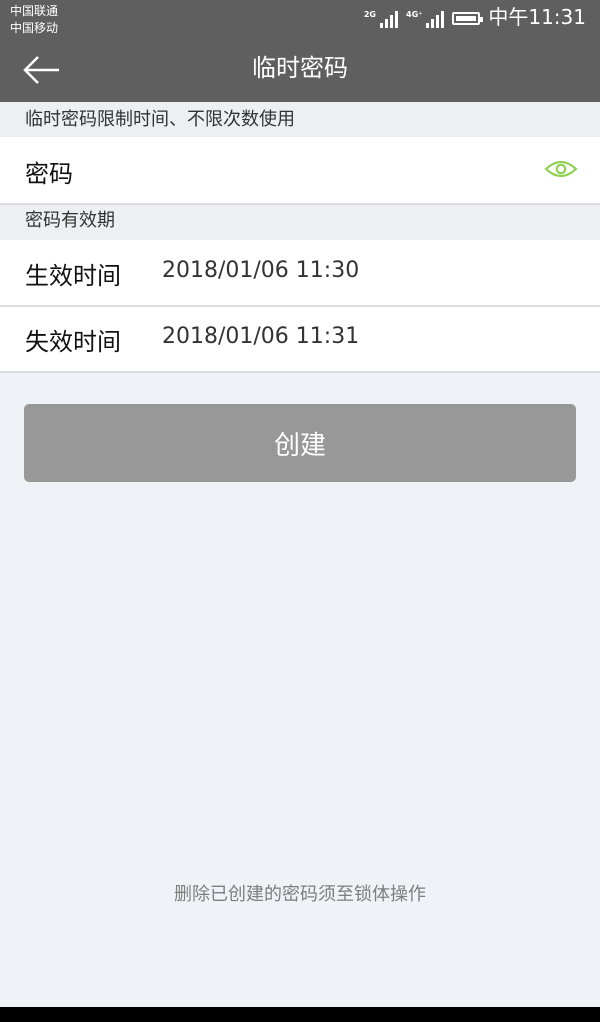 This screenshot has height=1022, width=600. Describe the element at coordinates (300, 222) in the screenshot. I see `validity-section-header: 密码有效期` at that location.